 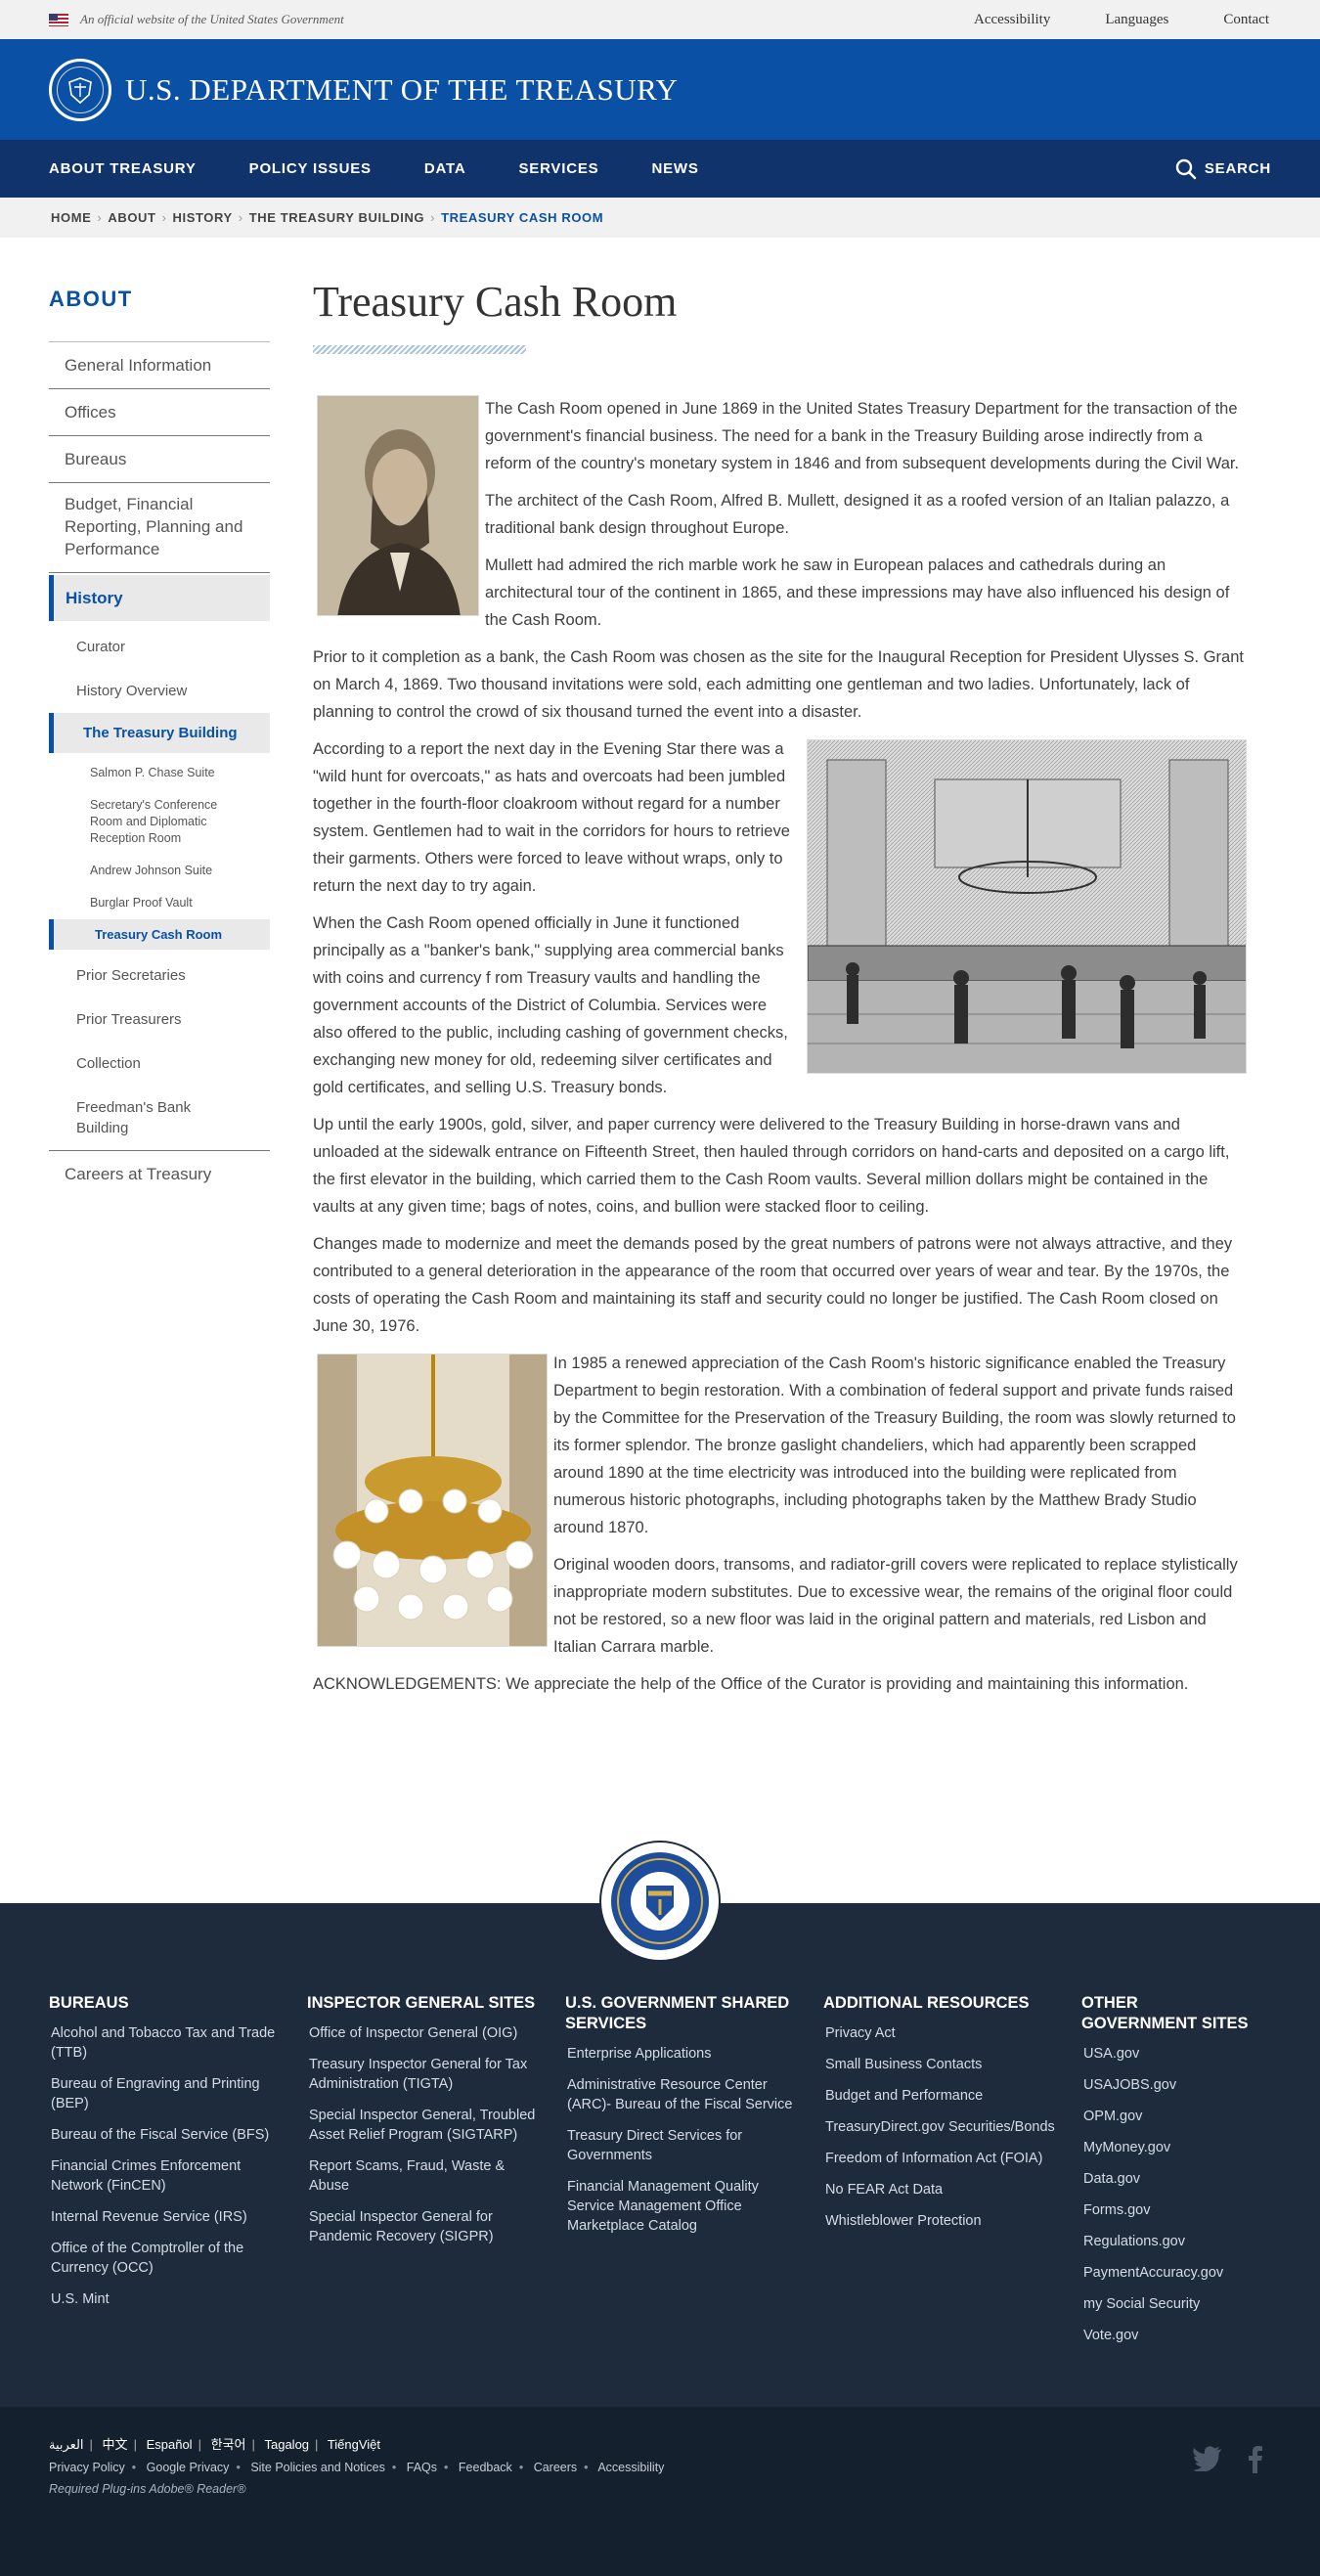 What do you see at coordinates (485, 2467) in the screenshot?
I see `feedback-link: Feedback` at bounding box center [485, 2467].